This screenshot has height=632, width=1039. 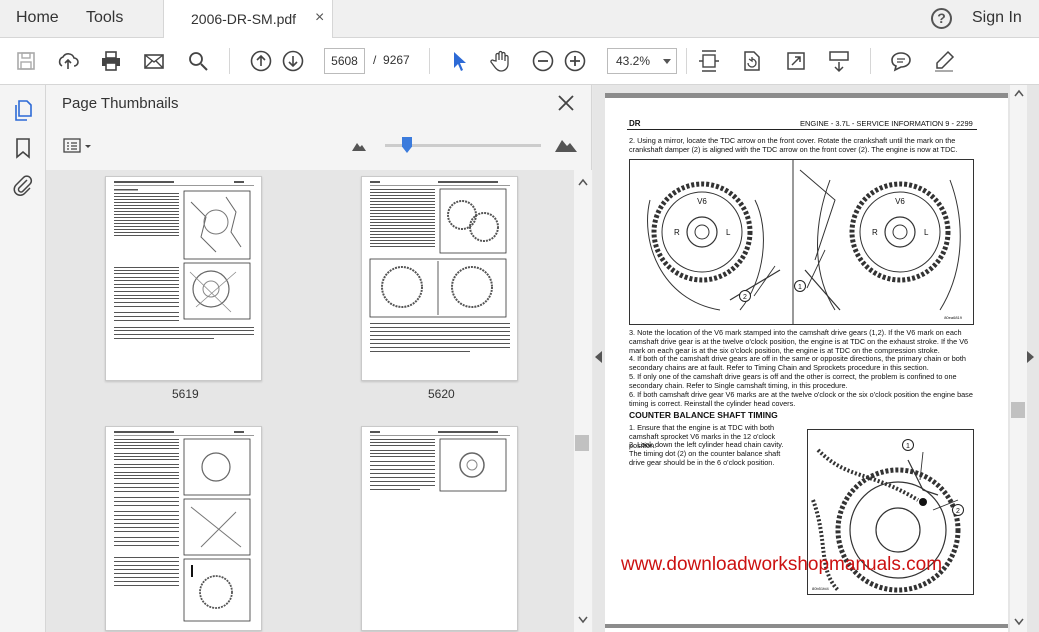 I want to click on fit-page-icon, so click(x=709, y=61).